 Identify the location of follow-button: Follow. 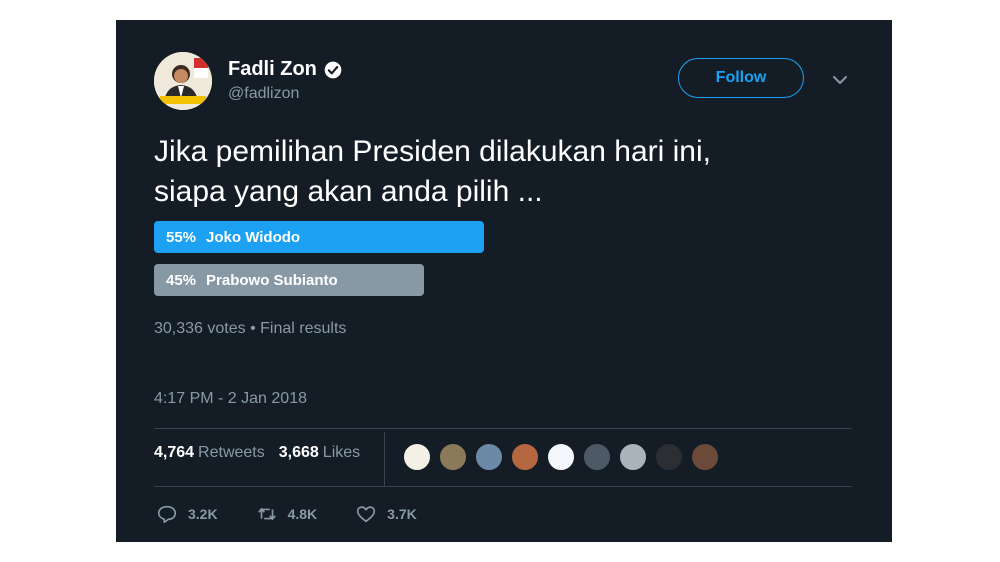
(741, 78).